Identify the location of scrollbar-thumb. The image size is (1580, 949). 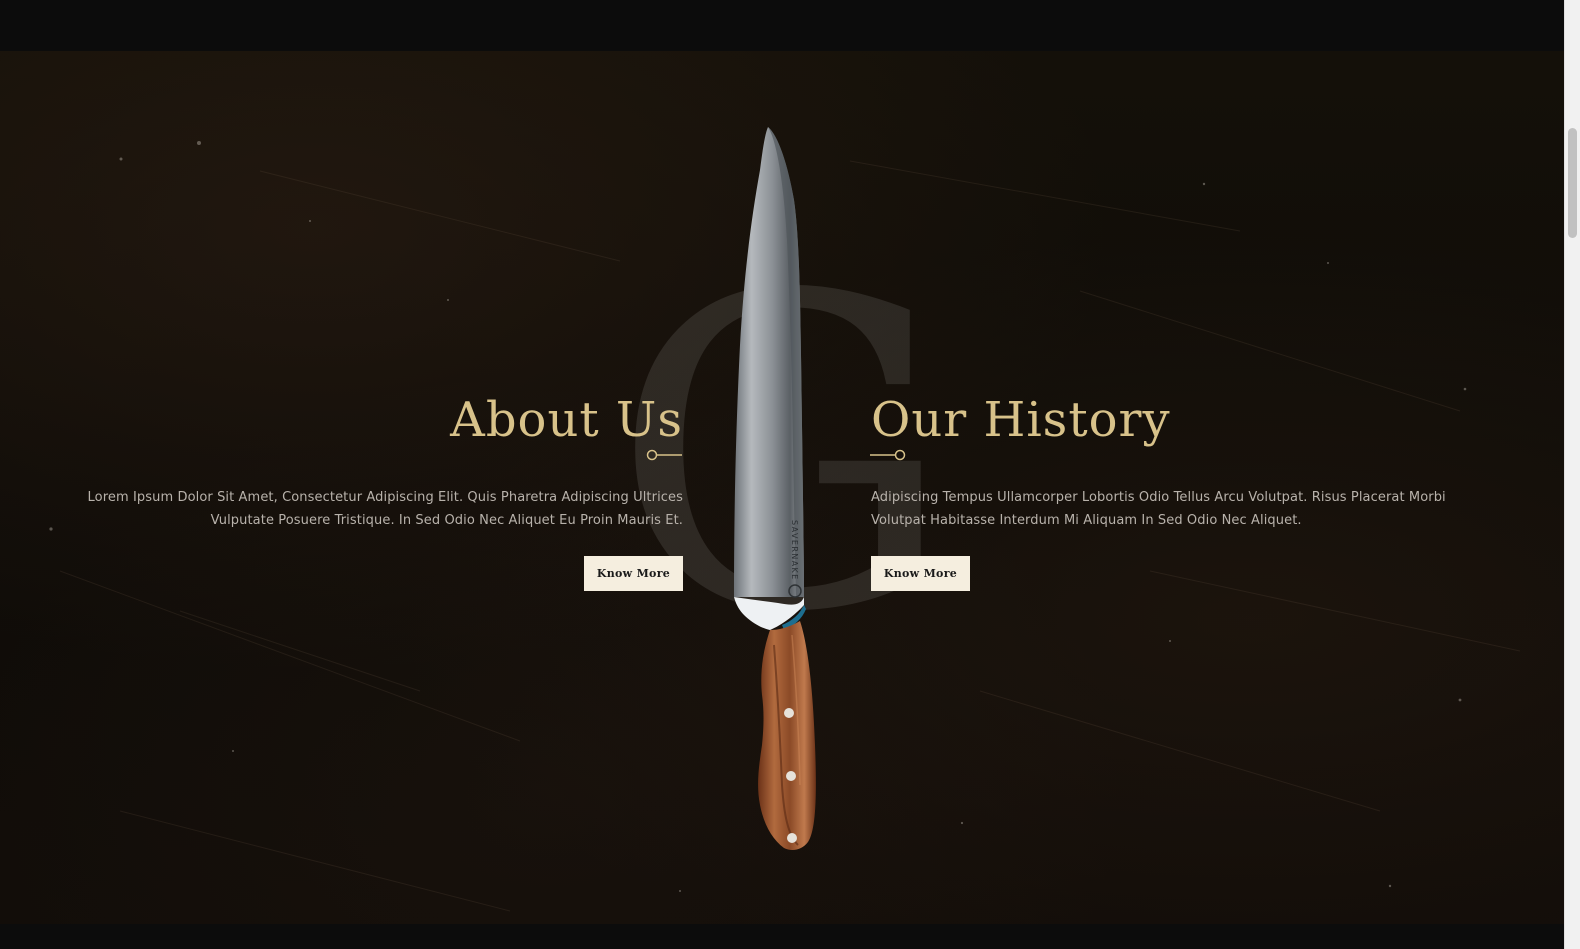
(1572, 183).